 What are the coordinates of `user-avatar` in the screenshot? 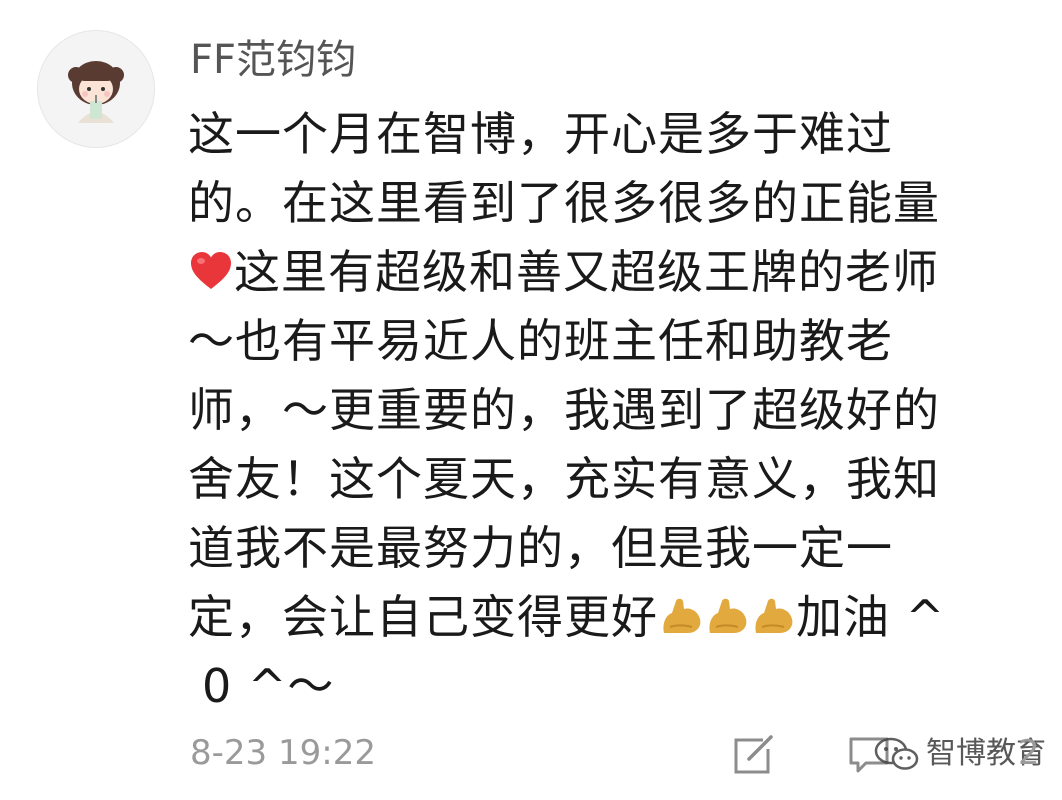 It's located at (96, 89).